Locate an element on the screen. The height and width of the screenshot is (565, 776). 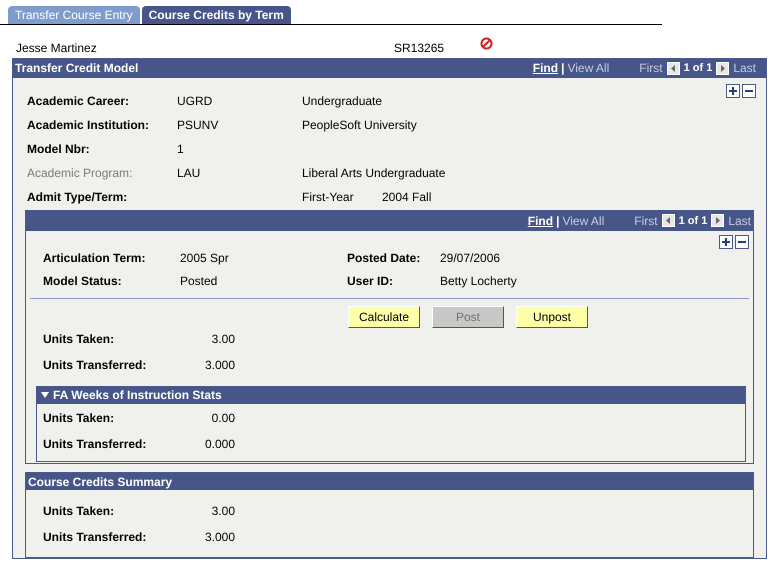
field-value: 2005 Spr is located at coordinates (205, 258).